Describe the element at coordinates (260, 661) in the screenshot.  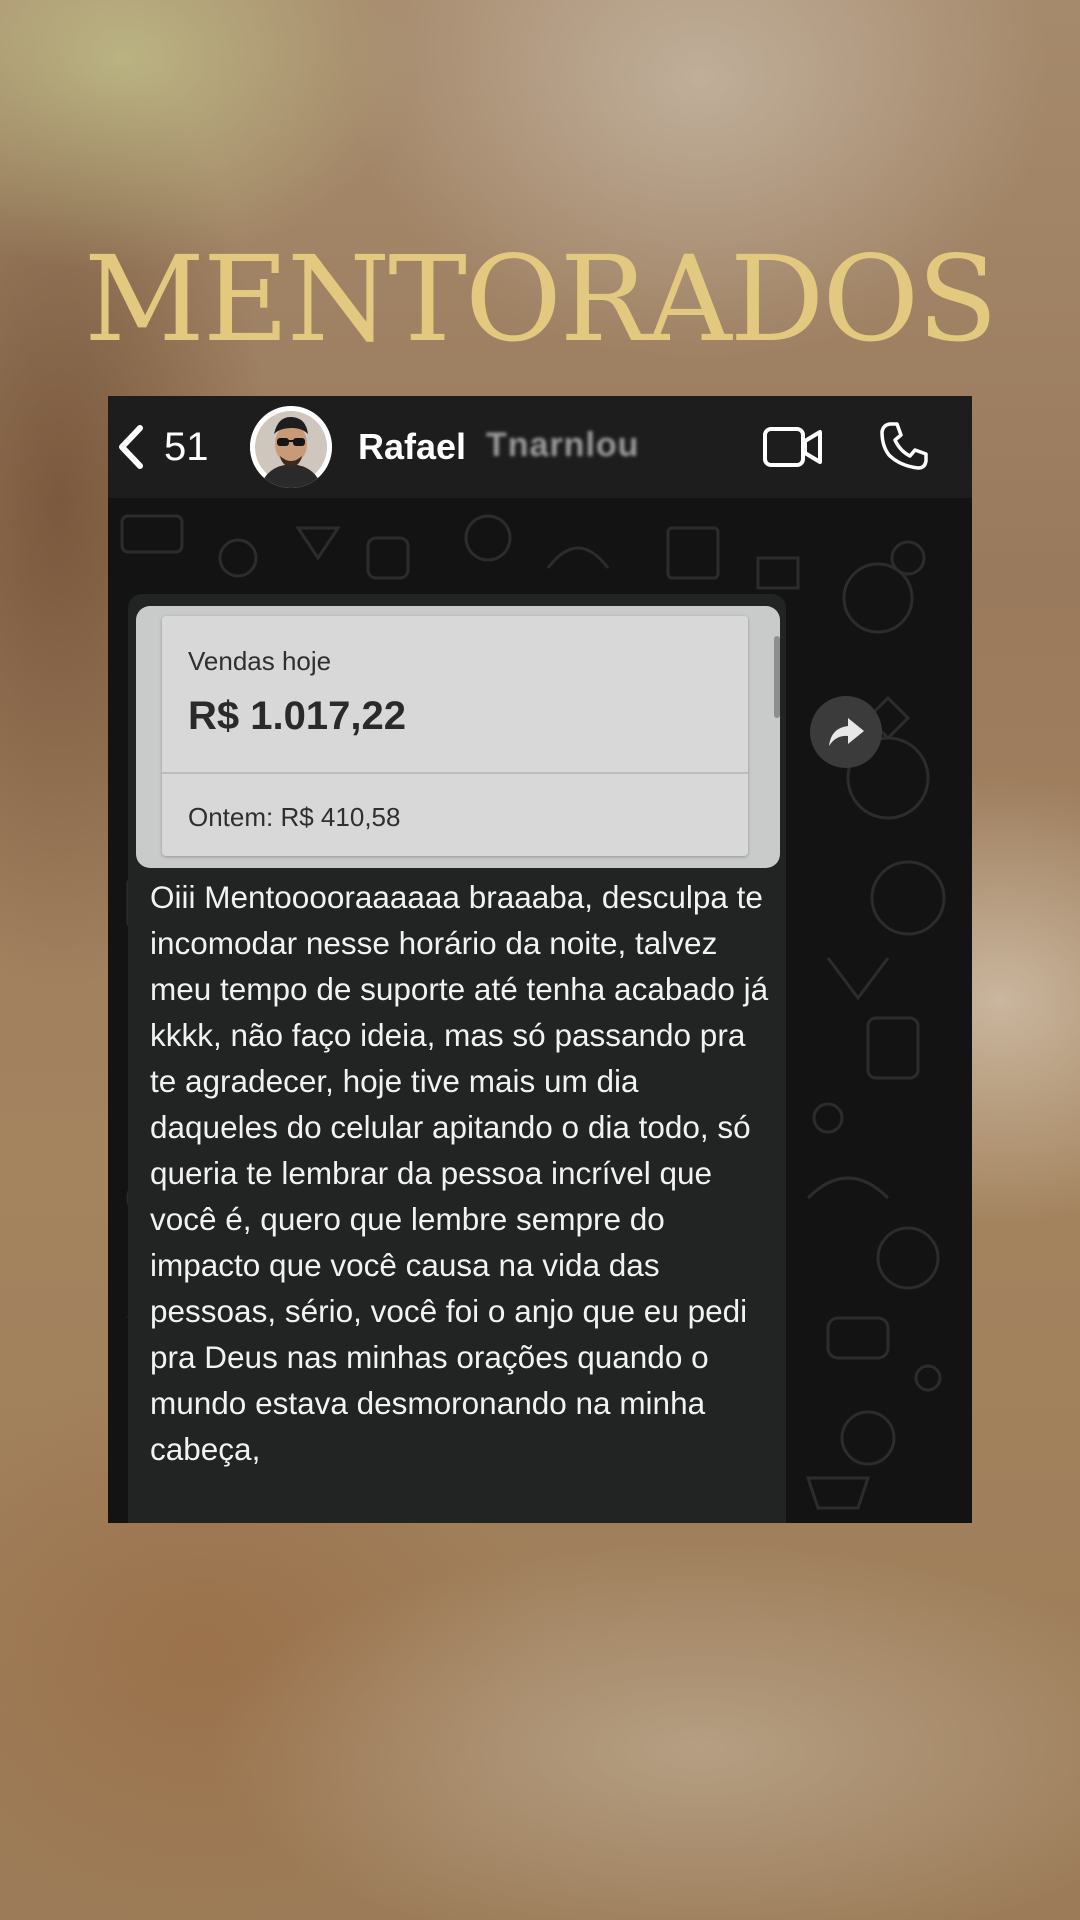
I see `sales-label: Vendas hoje` at that location.